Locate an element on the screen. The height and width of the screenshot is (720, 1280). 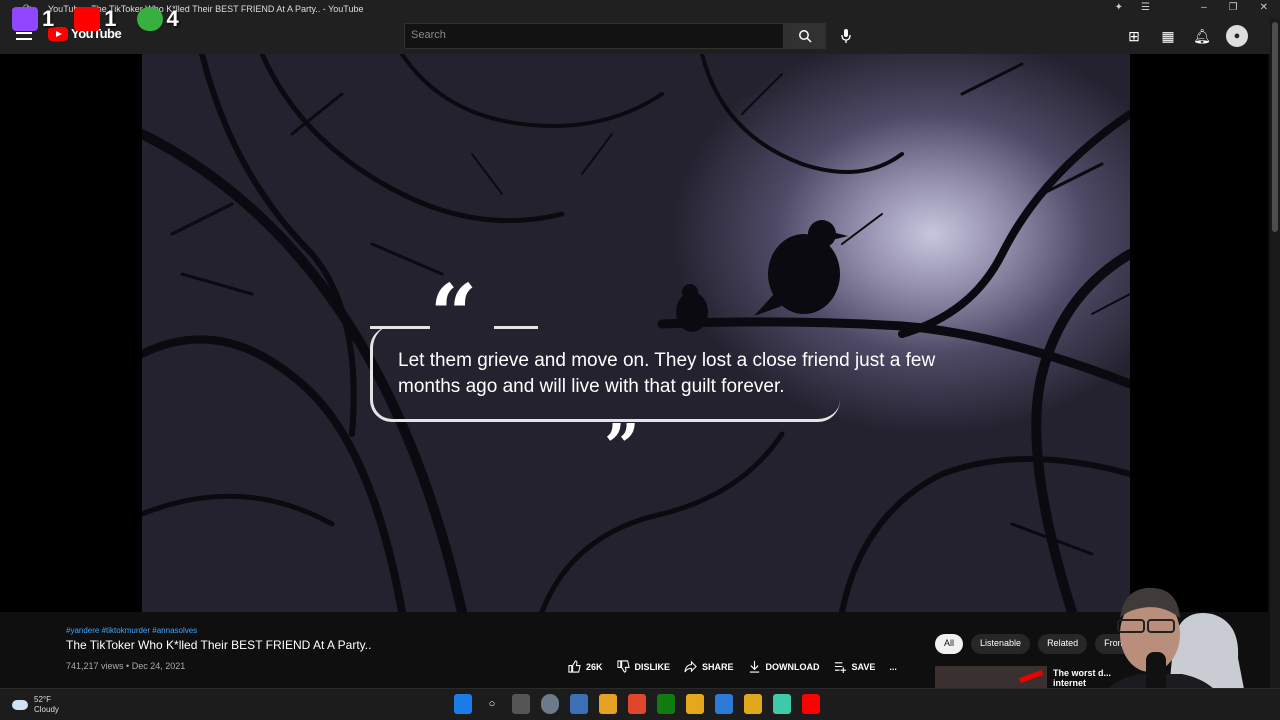
share-label: SHARE is located at coordinates (718, 666).